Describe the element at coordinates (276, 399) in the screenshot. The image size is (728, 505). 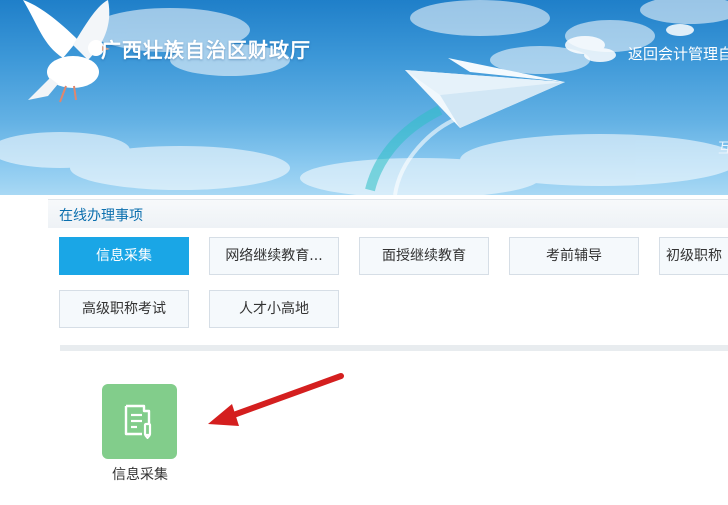
I see `red-arrow-icon` at that location.